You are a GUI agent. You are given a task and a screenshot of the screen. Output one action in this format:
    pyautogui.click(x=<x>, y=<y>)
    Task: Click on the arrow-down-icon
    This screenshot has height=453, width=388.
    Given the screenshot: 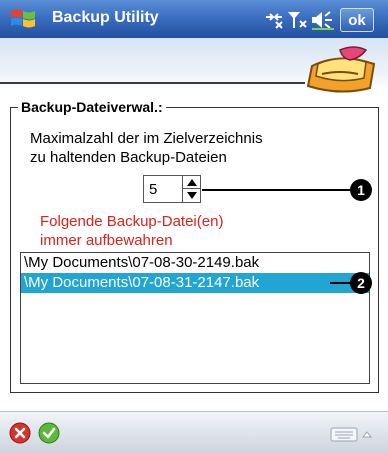 What is the action you would take?
    pyautogui.click(x=191, y=195)
    